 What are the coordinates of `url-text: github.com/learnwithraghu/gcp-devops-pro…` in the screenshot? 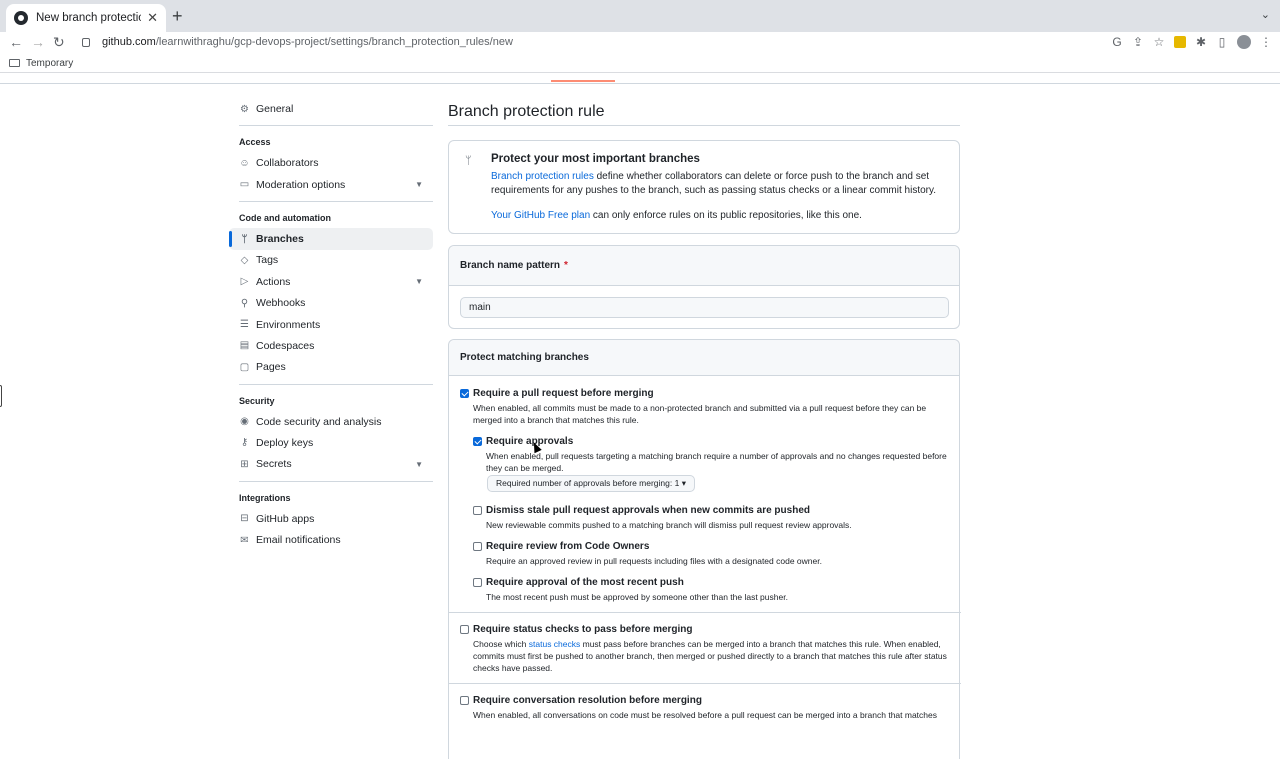 It's located at (307, 42).